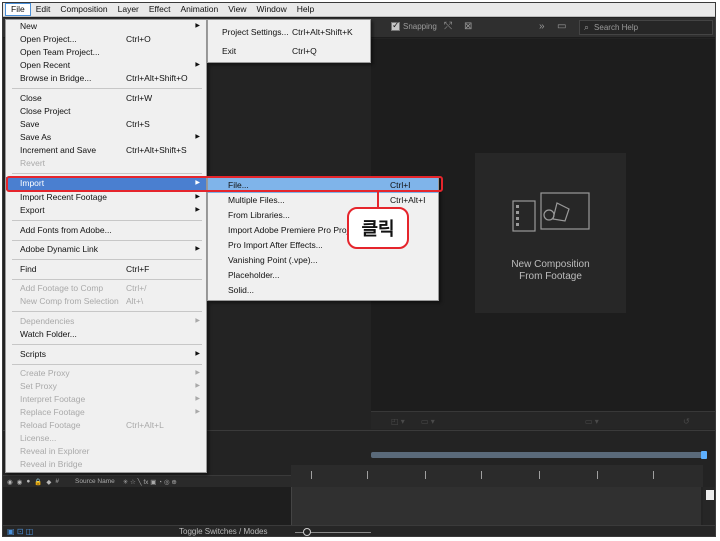 The height and width of the screenshot is (541, 720). Describe the element at coordinates (106, 249) in the screenshot. I see `menu-item-adobe-dynamic-link: Adobe Dynamic Link ▶` at that location.